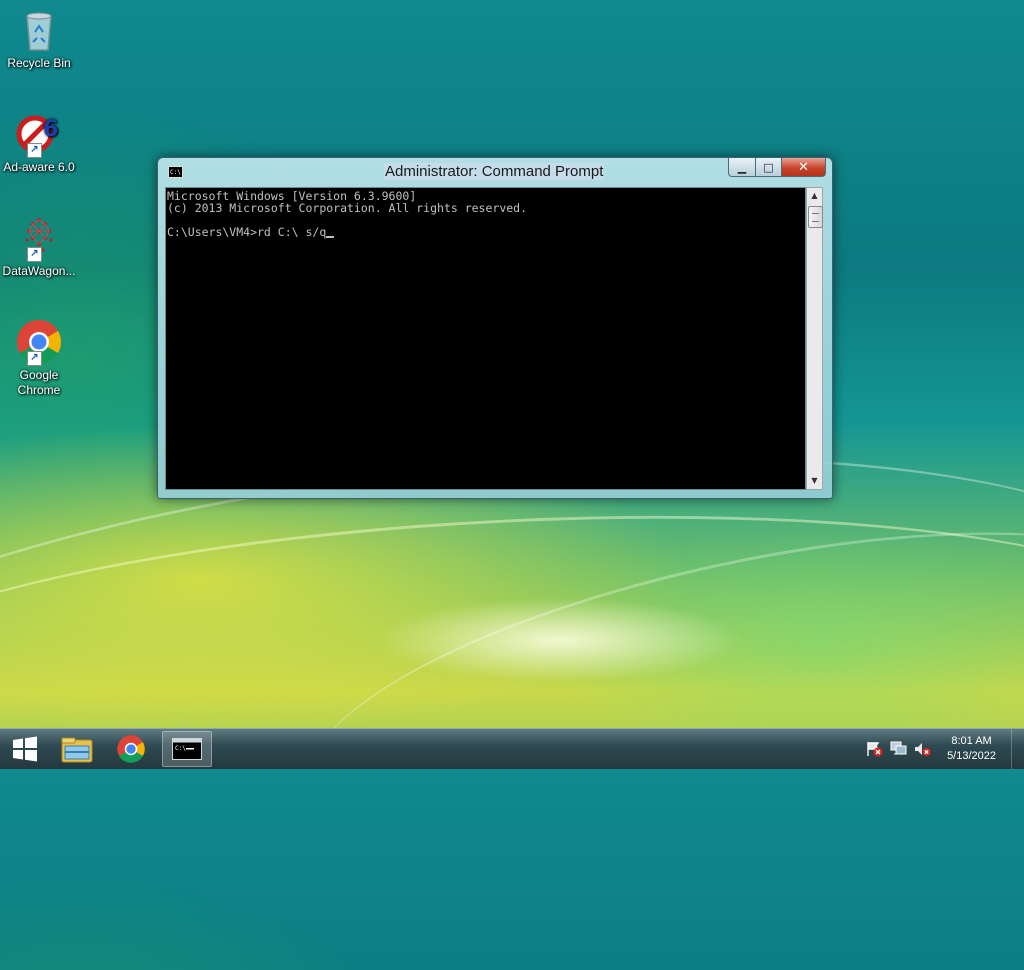 Image resolution: width=1024 pixels, height=970 pixels. What do you see at coordinates (971, 756) in the screenshot?
I see `clock-date: 5/13/2022` at bounding box center [971, 756].